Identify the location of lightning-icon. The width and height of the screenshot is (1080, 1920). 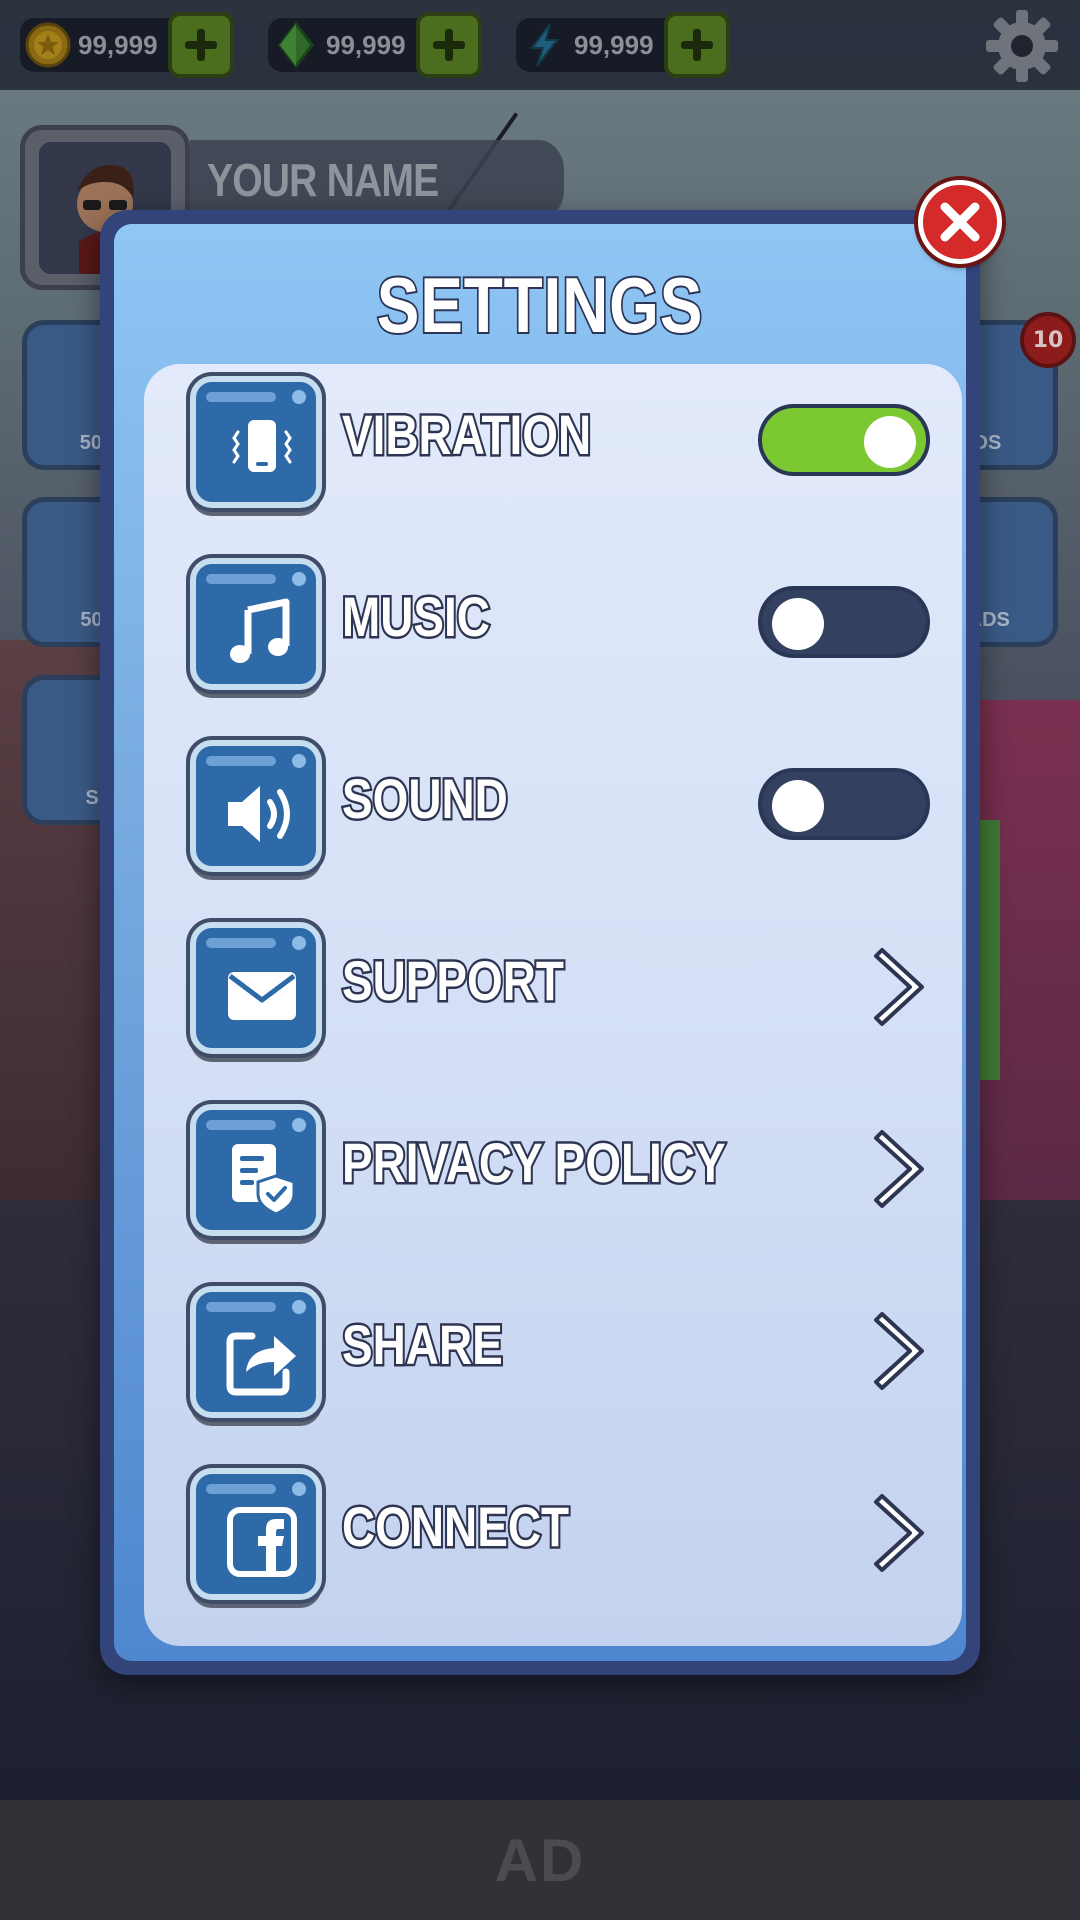
(545, 45).